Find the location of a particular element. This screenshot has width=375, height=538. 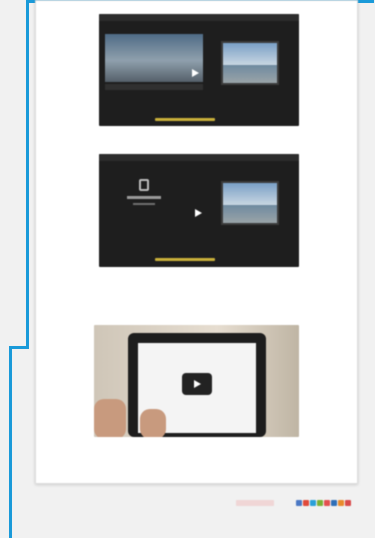

play-button is located at coordinates (197, 384).